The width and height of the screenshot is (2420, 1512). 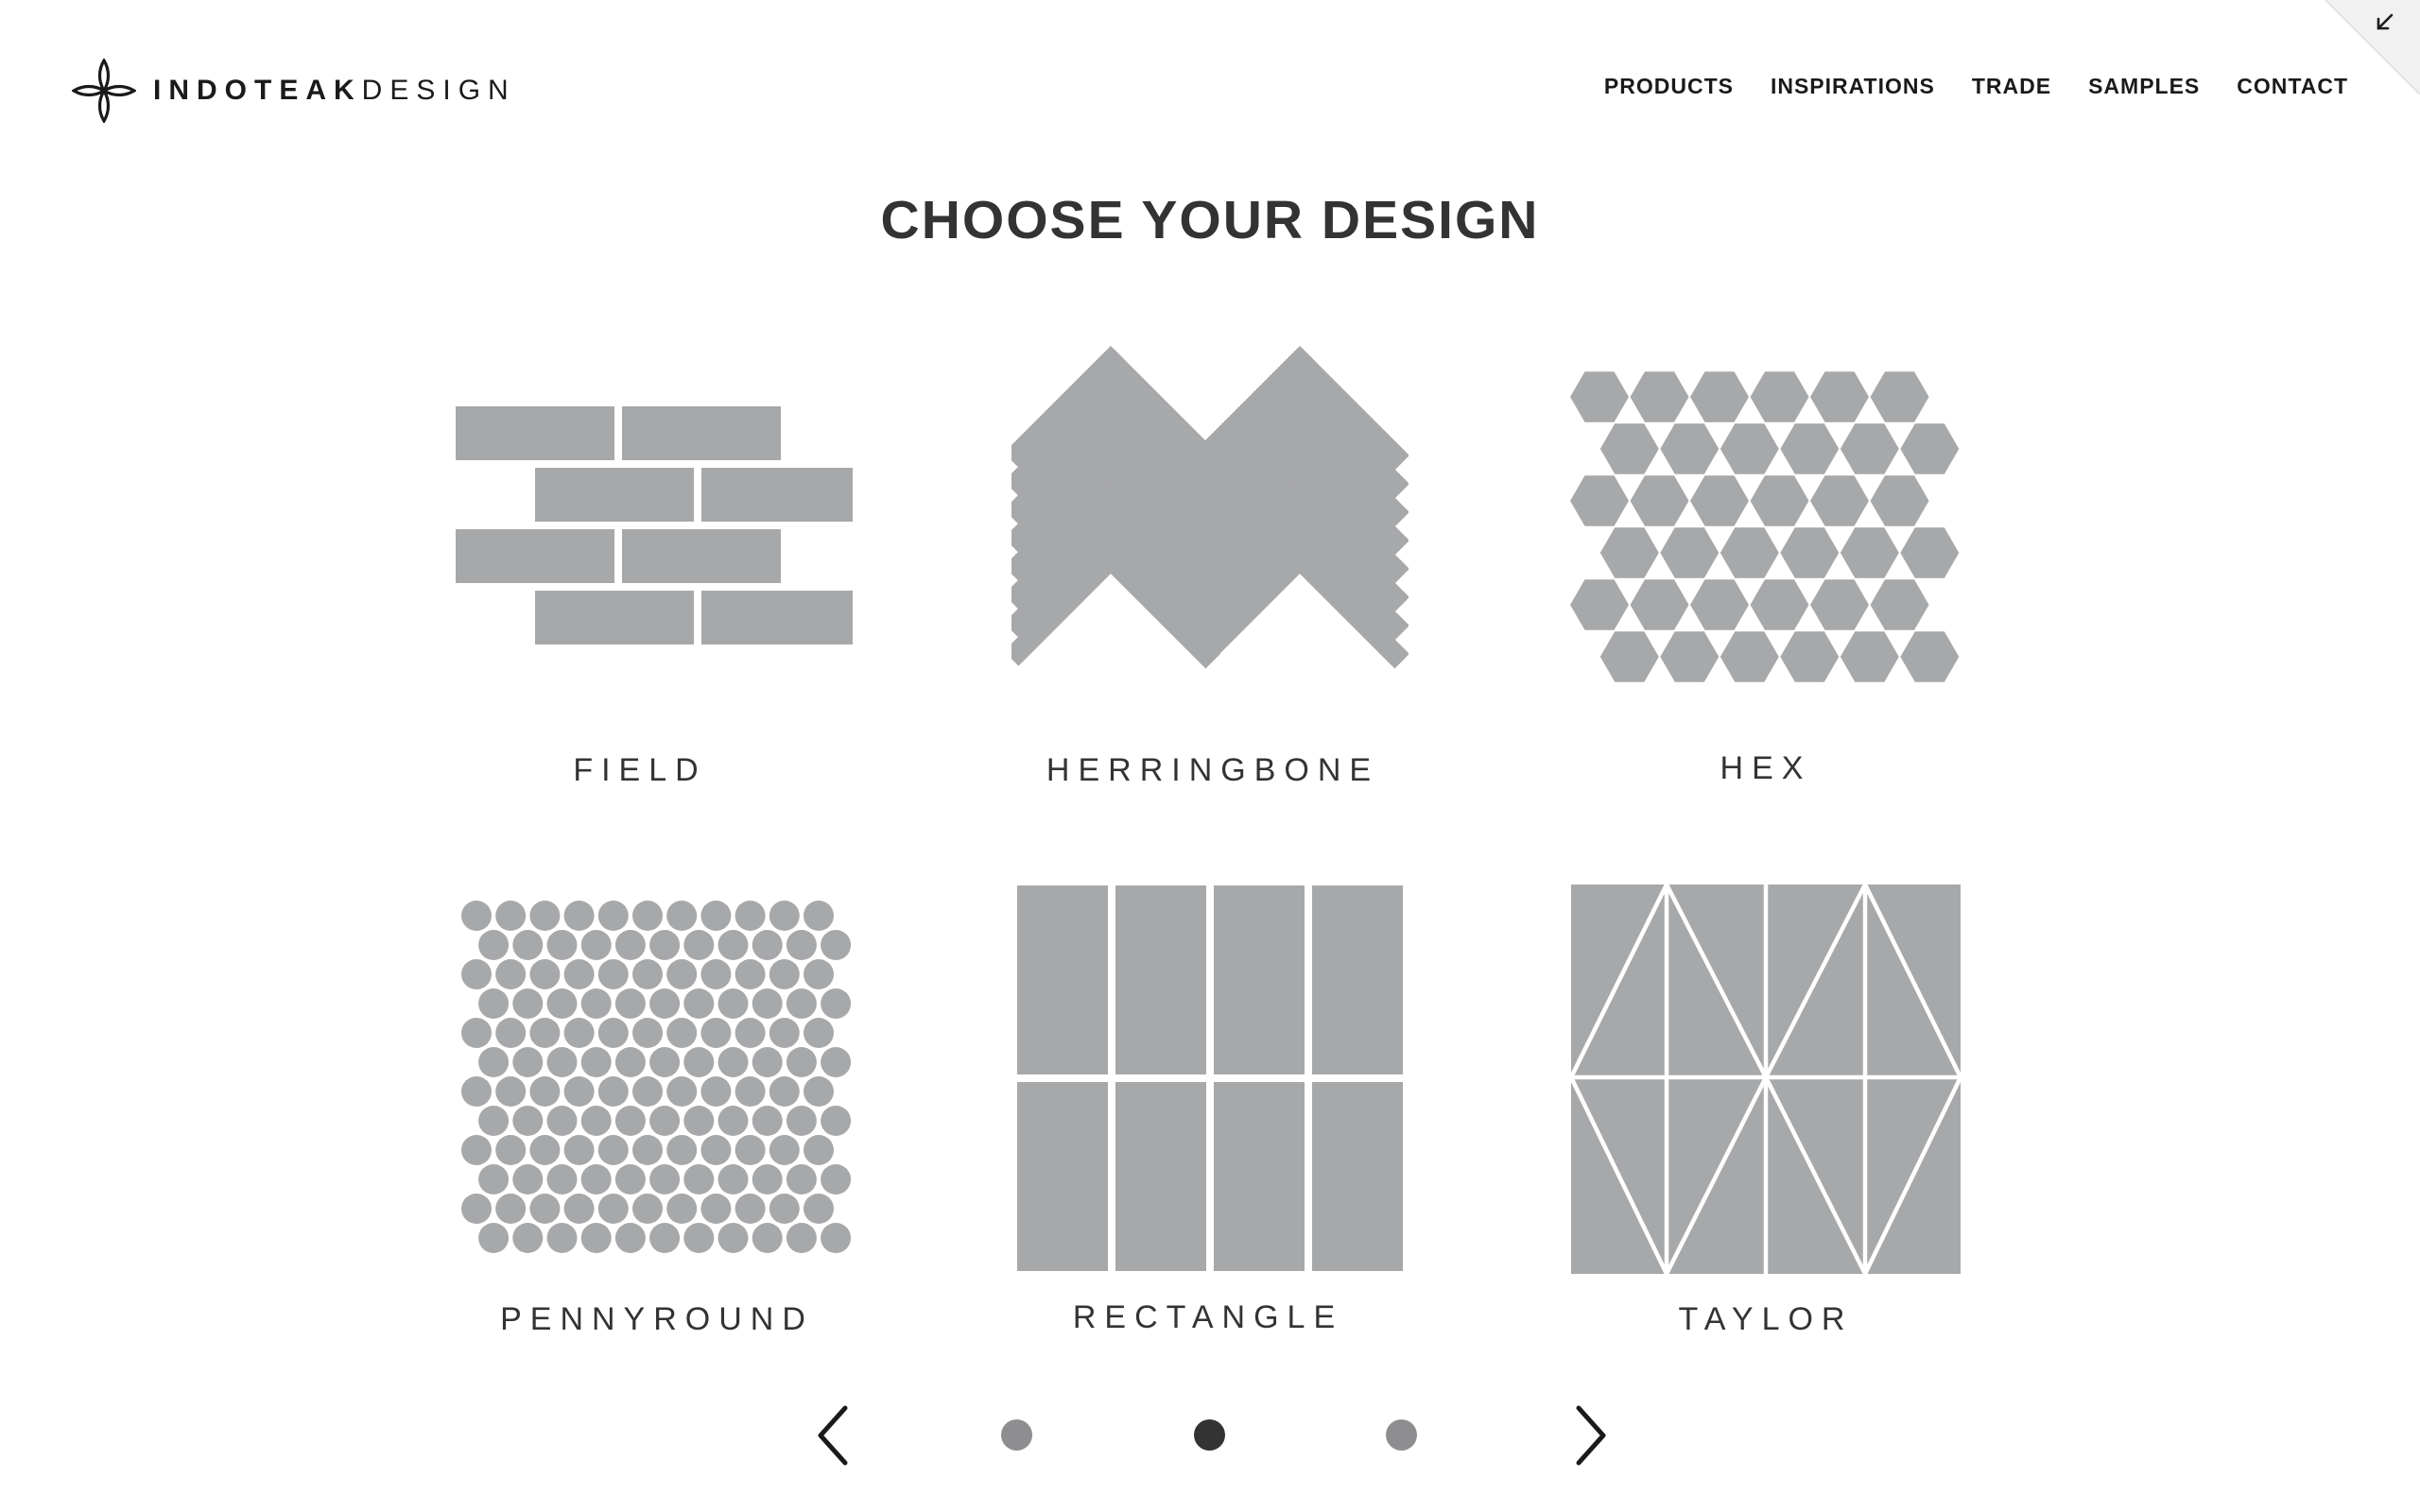 I want to click on brand-name-light: DESIGN, so click(x=439, y=90).